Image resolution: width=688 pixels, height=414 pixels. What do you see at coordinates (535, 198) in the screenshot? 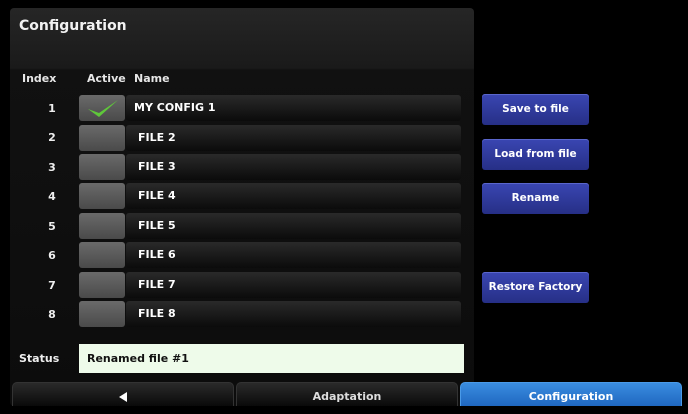
I see `rename-button: Rename` at bounding box center [535, 198].